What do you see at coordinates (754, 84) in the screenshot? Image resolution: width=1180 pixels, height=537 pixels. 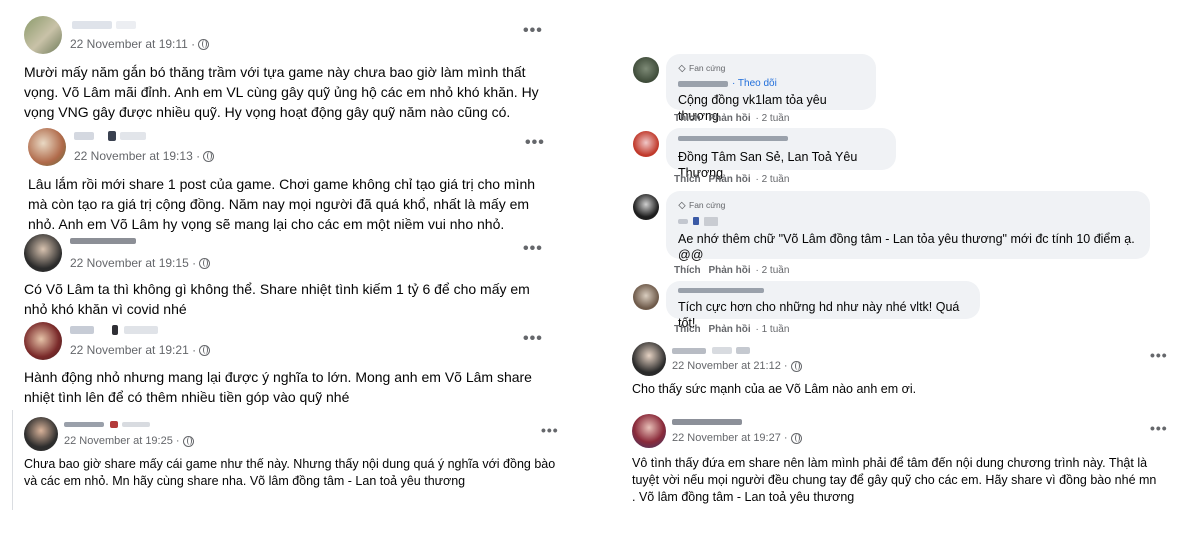 I see `follow-link: · Theo dõi` at bounding box center [754, 84].